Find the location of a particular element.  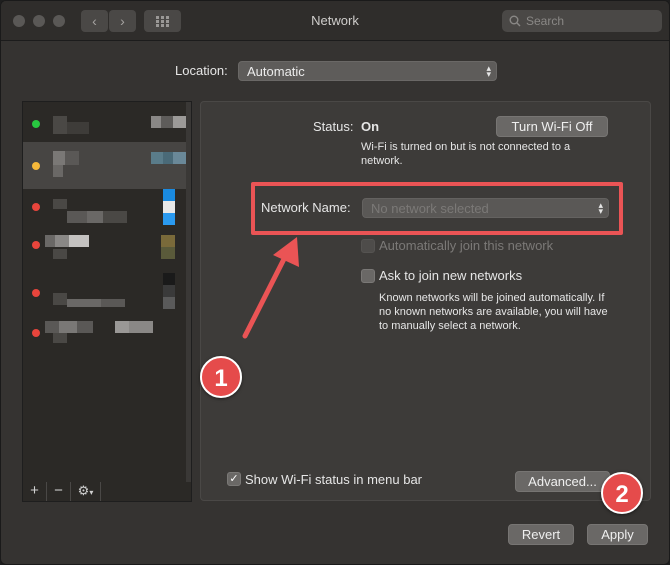

step-1-badge: 1 is located at coordinates (221, 377).